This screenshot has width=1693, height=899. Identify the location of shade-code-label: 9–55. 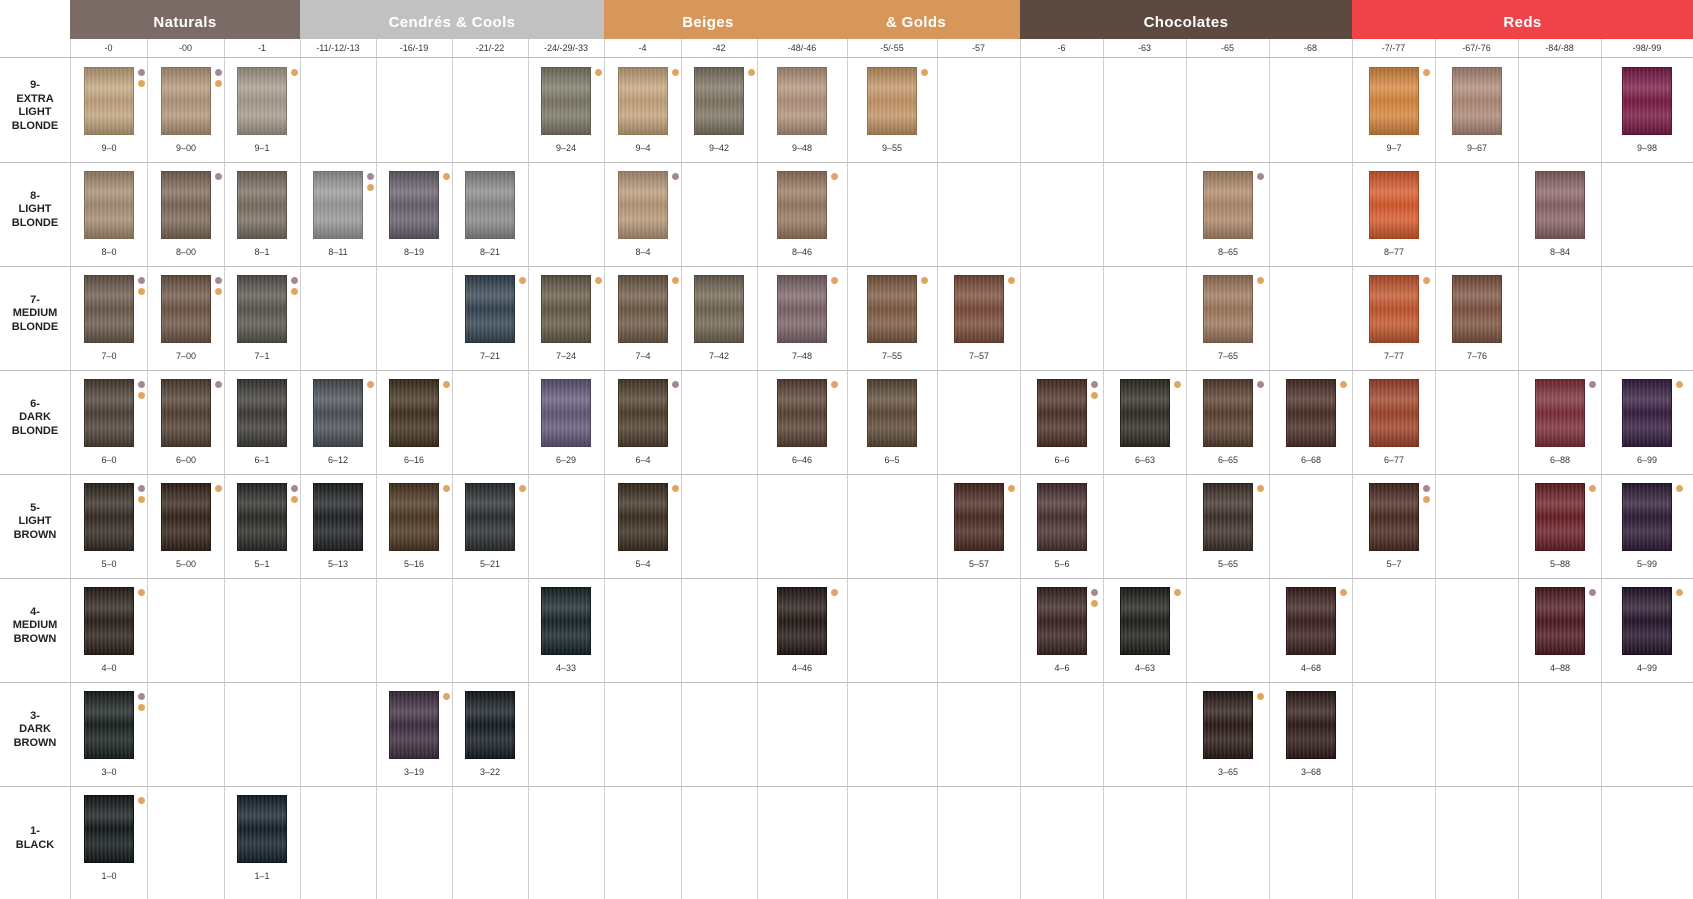
(892, 148).